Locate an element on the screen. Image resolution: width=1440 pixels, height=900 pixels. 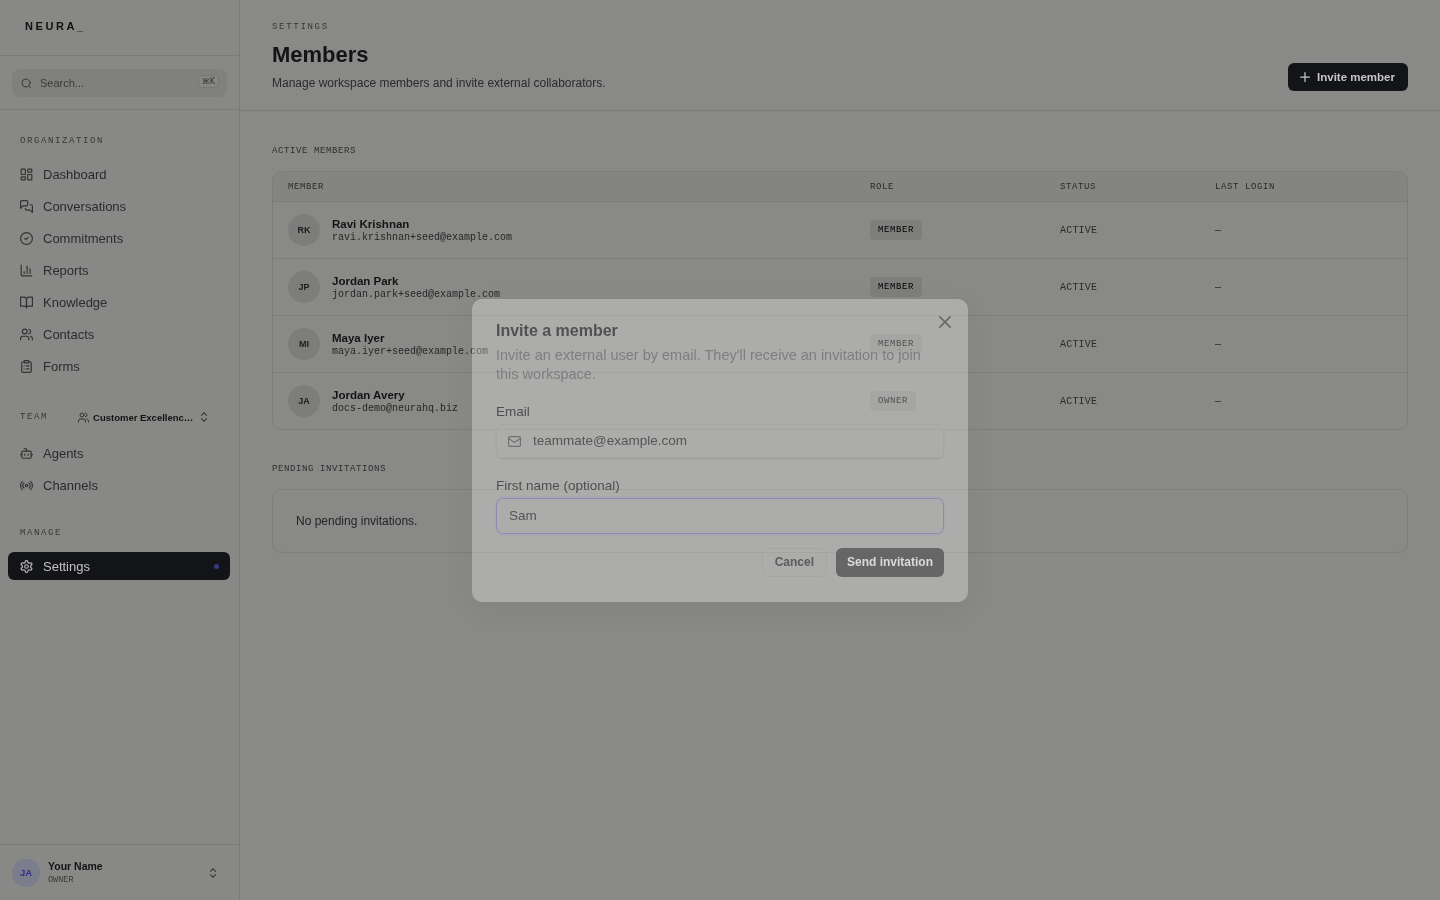
bar-chart-icon is located at coordinates (26, 270).